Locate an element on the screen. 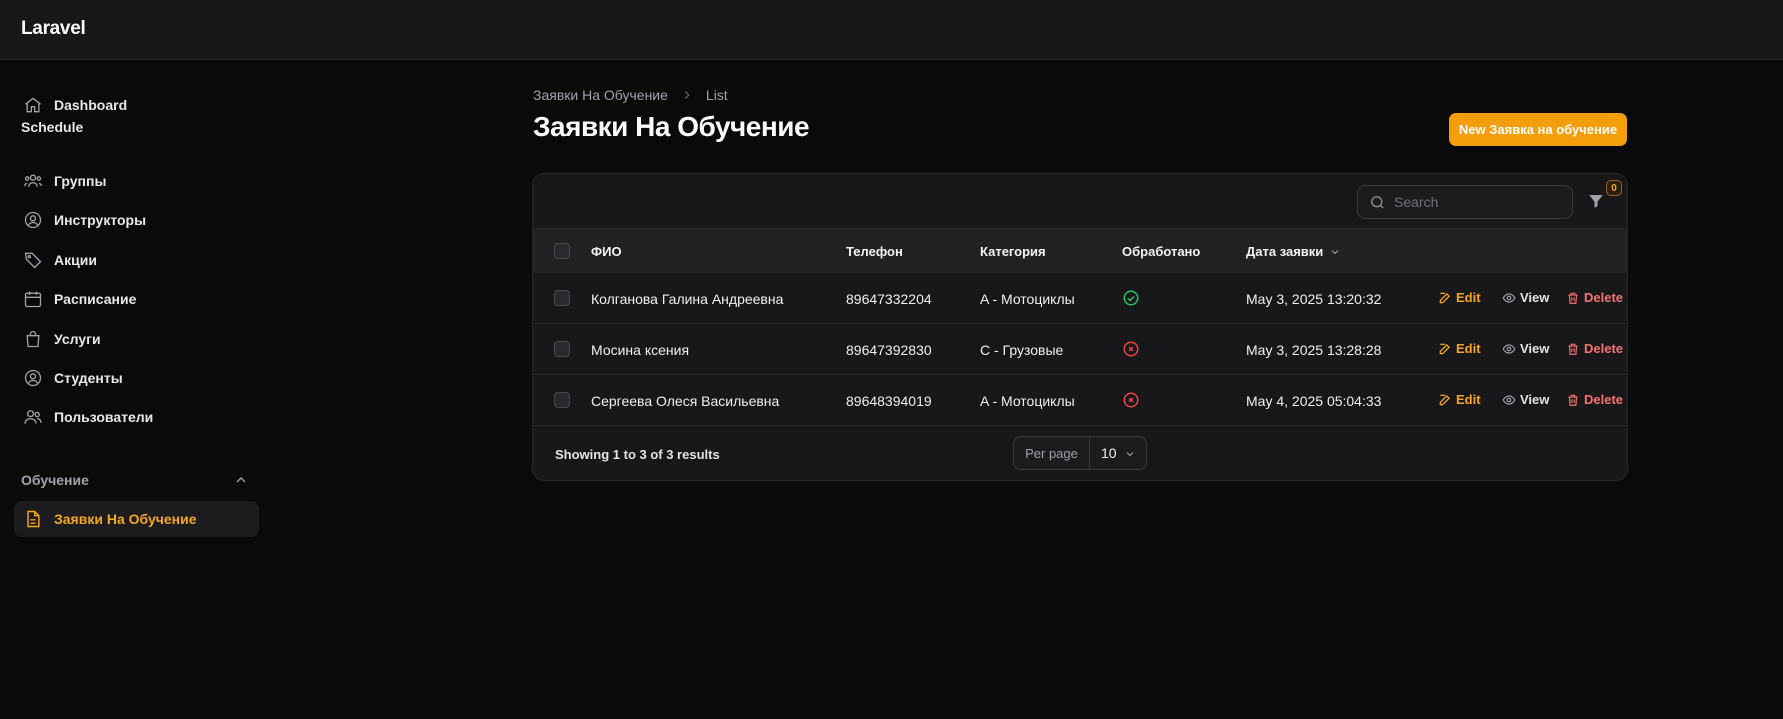 The width and height of the screenshot is (1783, 719). table-footer: Showing 1 to 3 of 3 results Per page 10 is located at coordinates (1080, 453).